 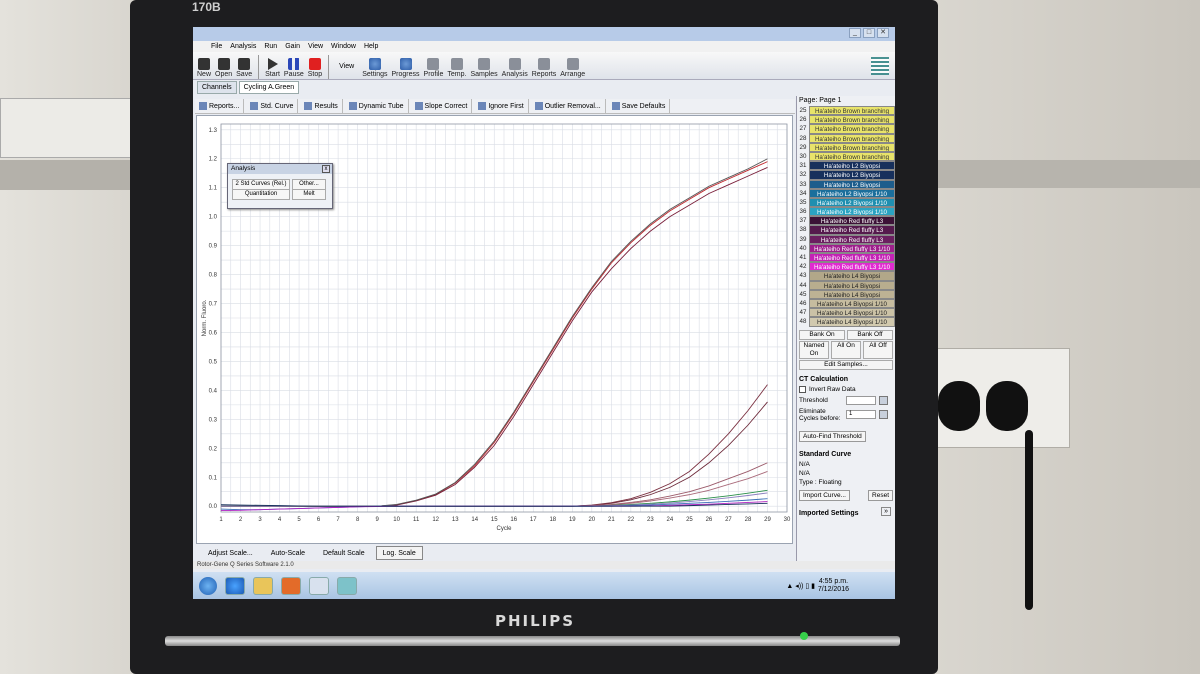 I want to click on sample-row: 34 Ha'ateiho L2 Biyopsi 1/10, so click(x=846, y=193).